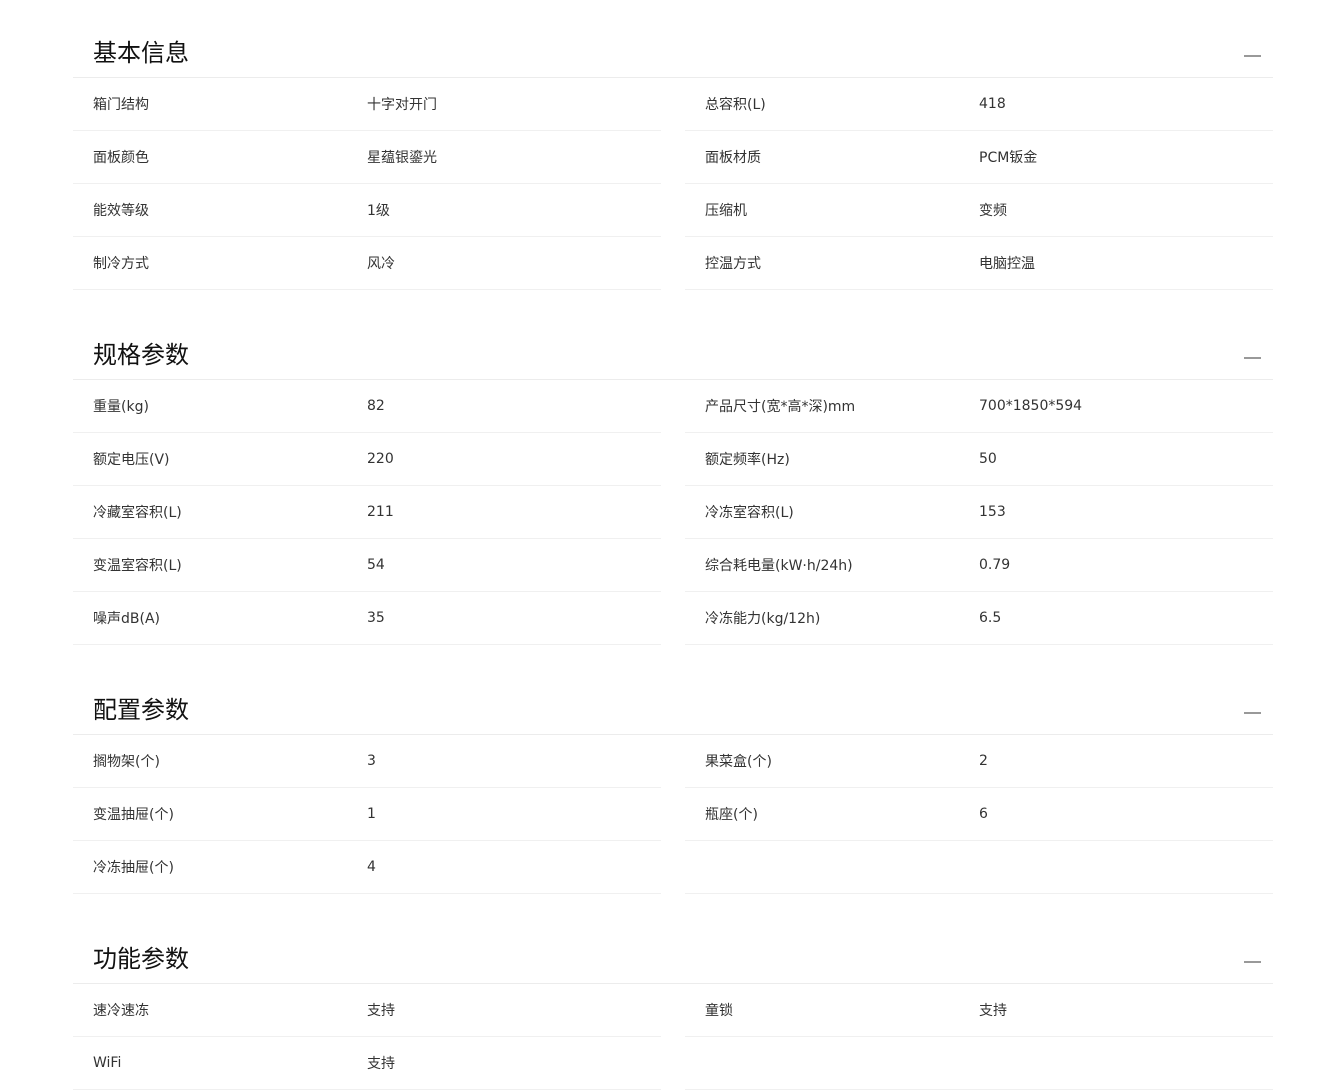  I want to click on spec-label: 冷冻能力(kg/12h), so click(763, 619).